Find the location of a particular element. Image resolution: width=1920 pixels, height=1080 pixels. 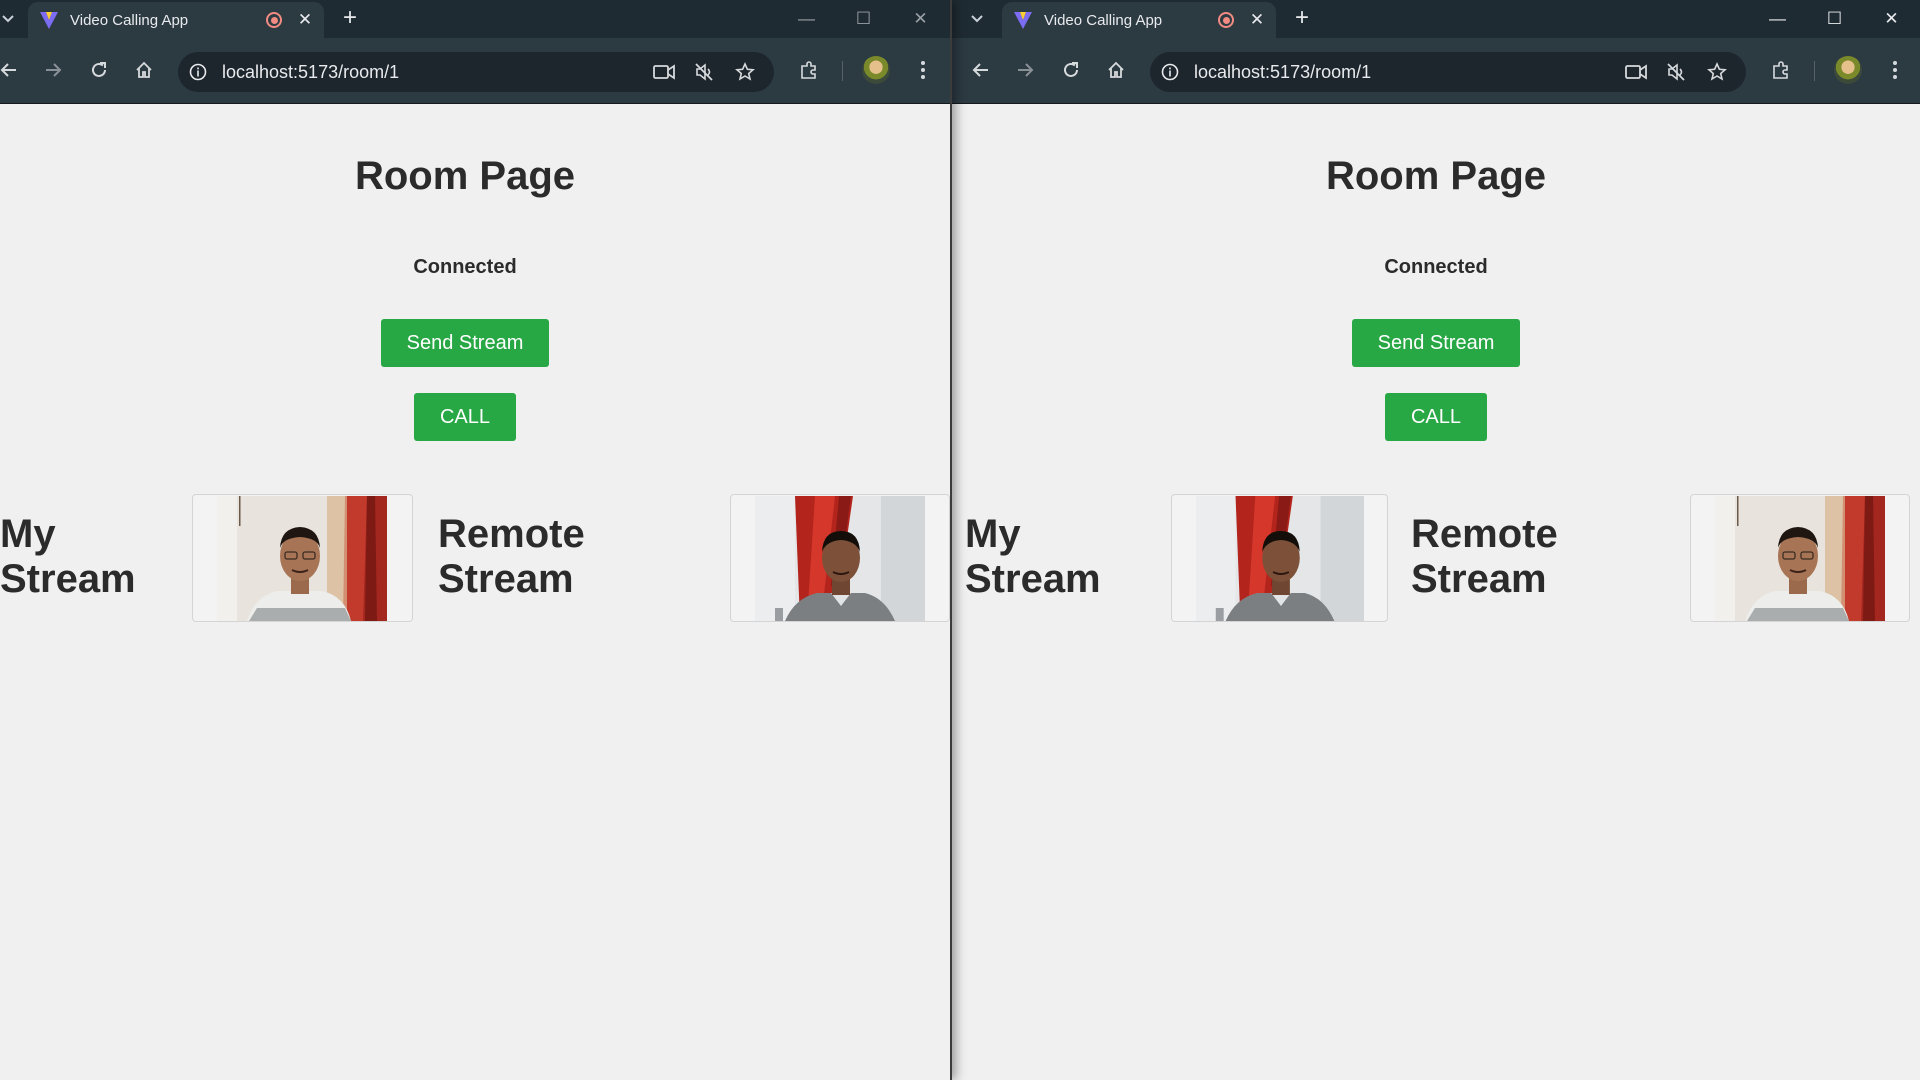

window-divider is located at coordinates (951, 540).